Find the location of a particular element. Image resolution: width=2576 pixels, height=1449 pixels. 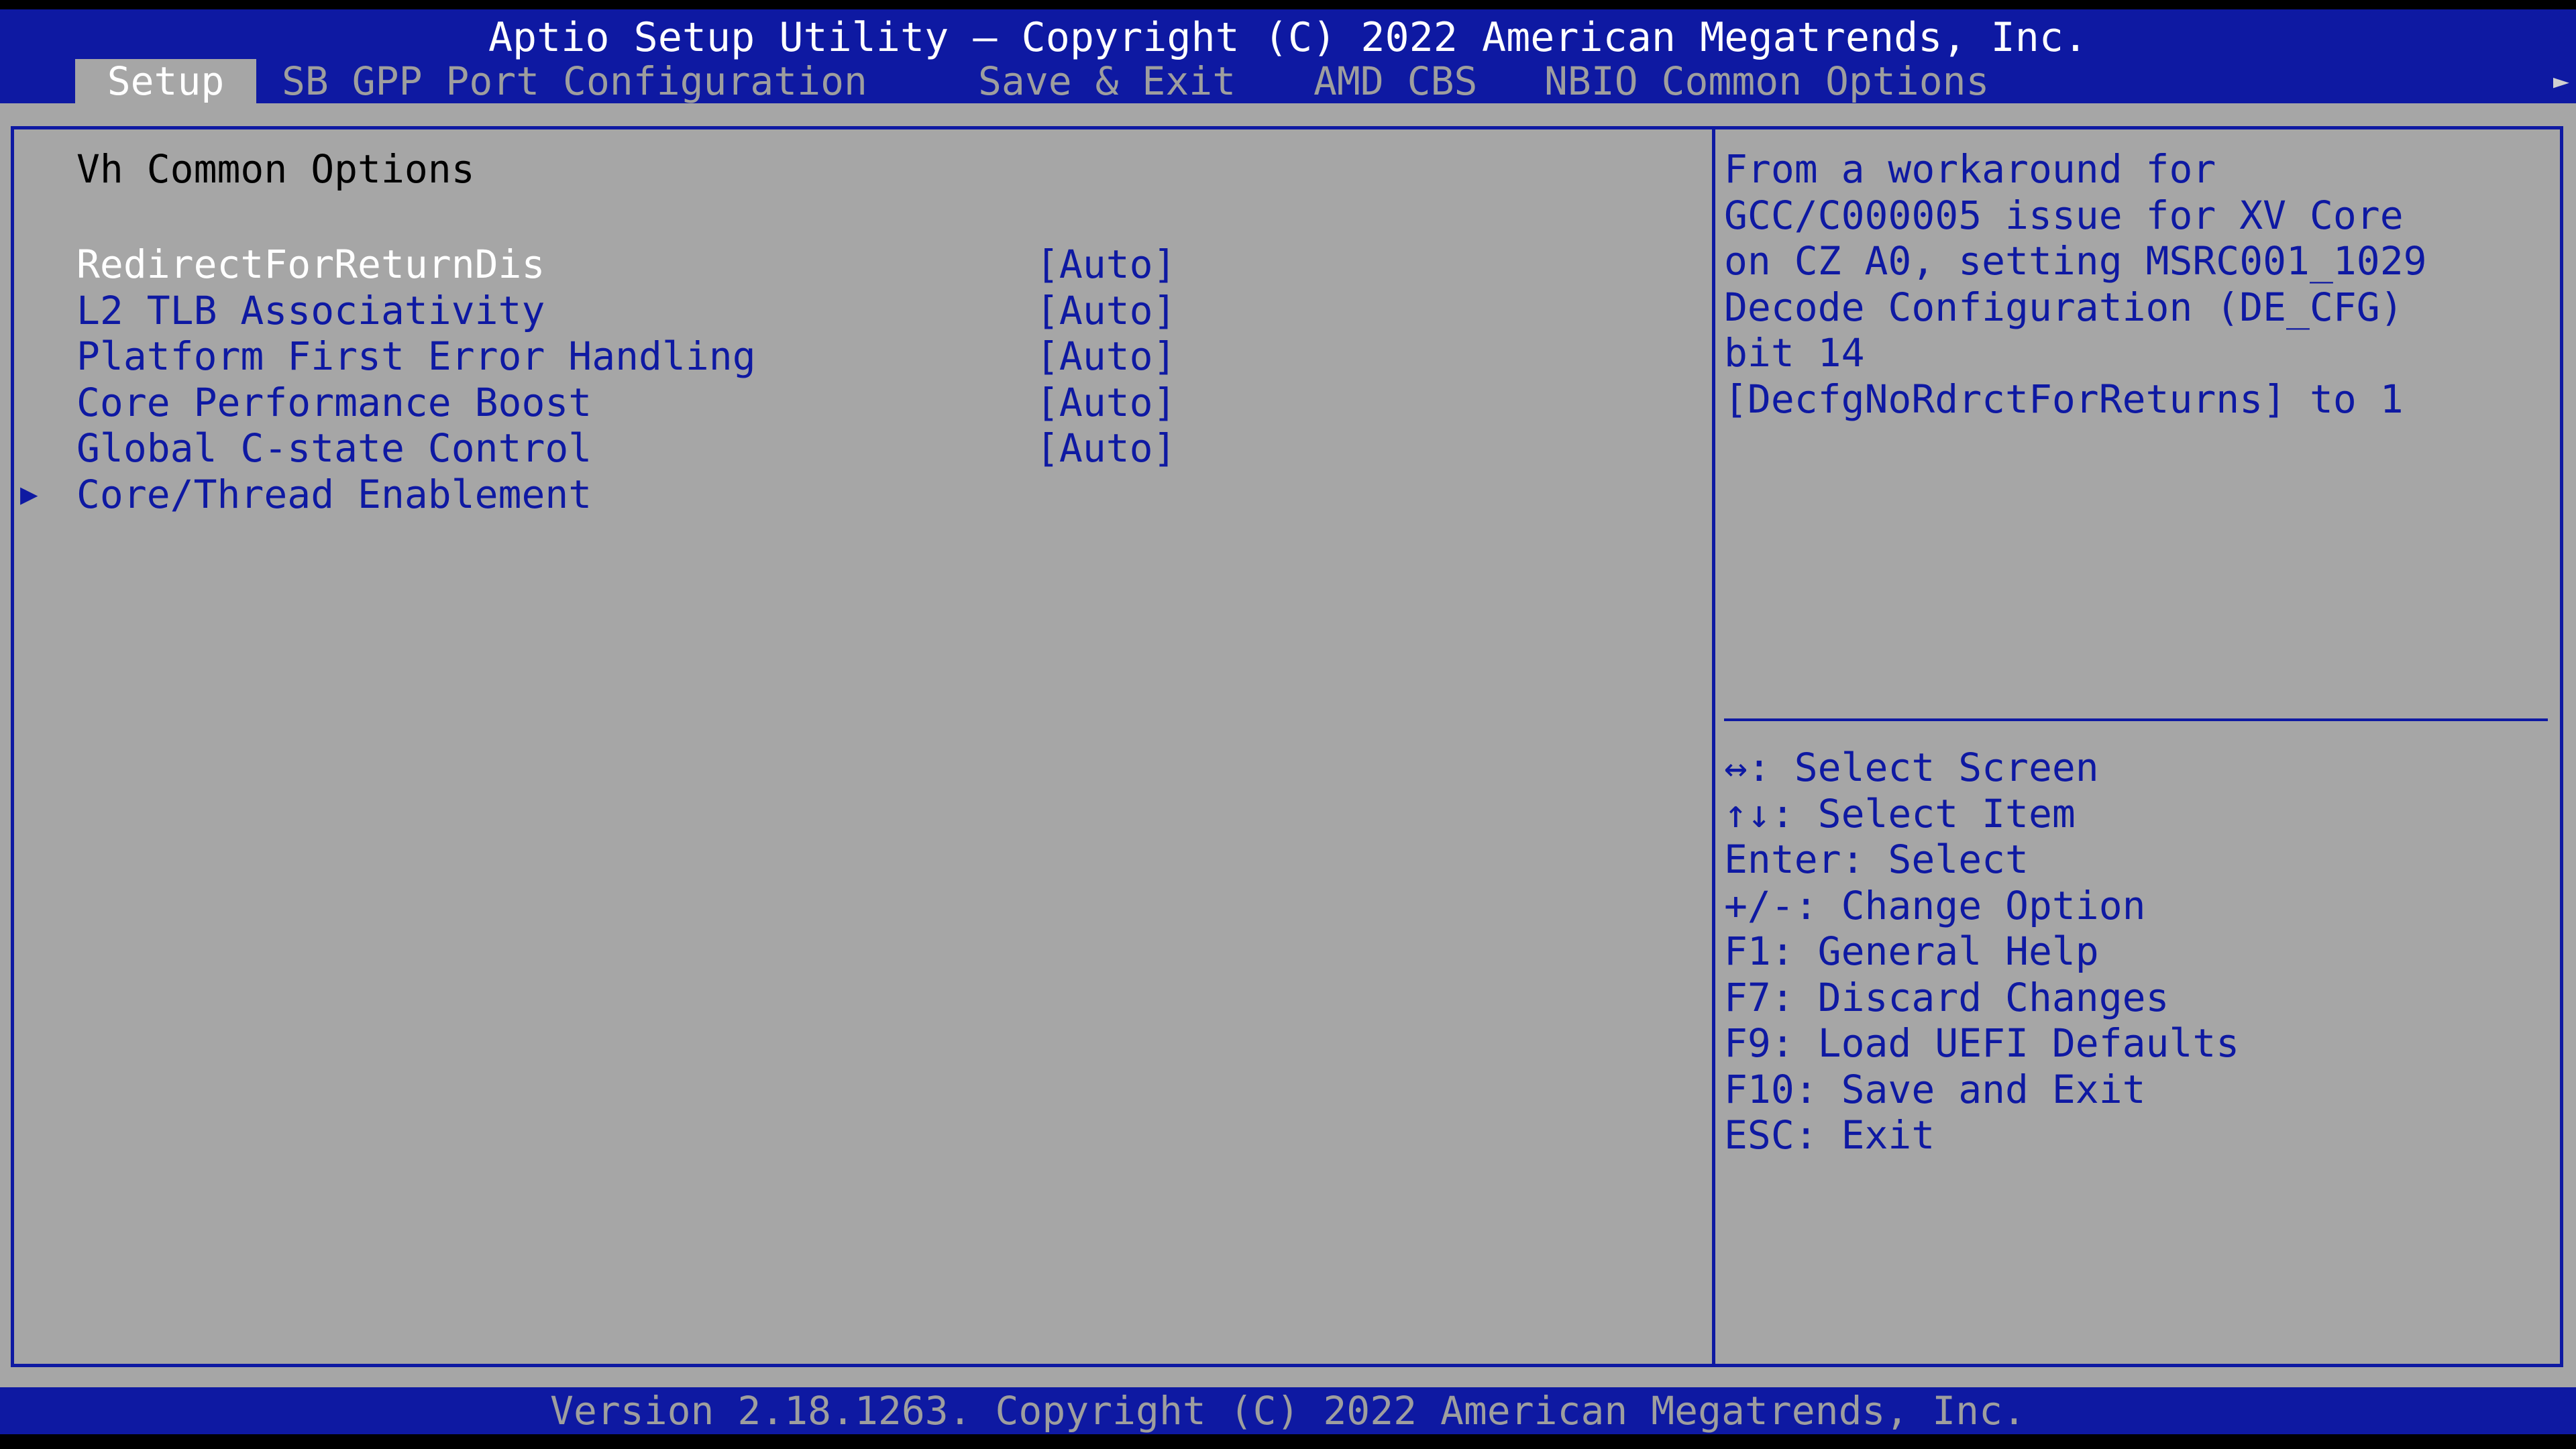

help-line: [DecfgNoRdrctForReturns] to 1 is located at coordinates (2064, 399).